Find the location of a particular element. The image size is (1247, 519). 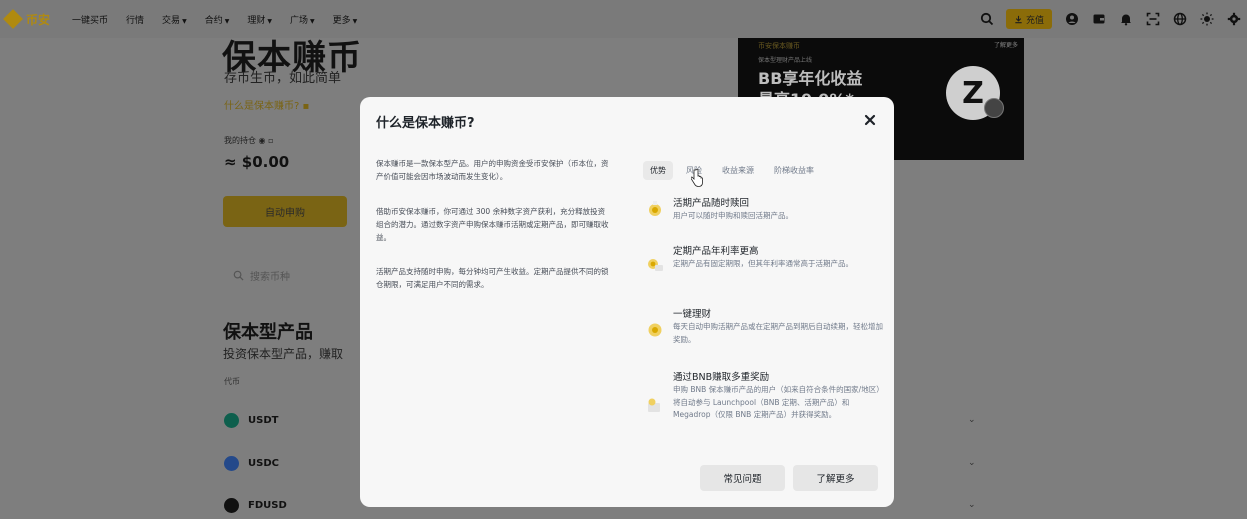

wallet-icon is located at coordinates (1099, 19).